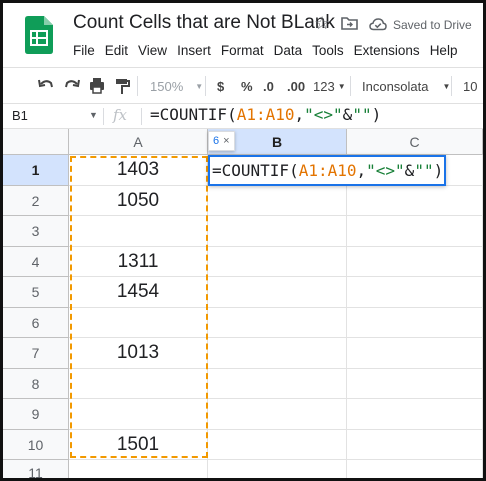  What do you see at coordinates (216, 141) in the screenshot?
I see `result-value: 6` at bounding box center [216, 141].